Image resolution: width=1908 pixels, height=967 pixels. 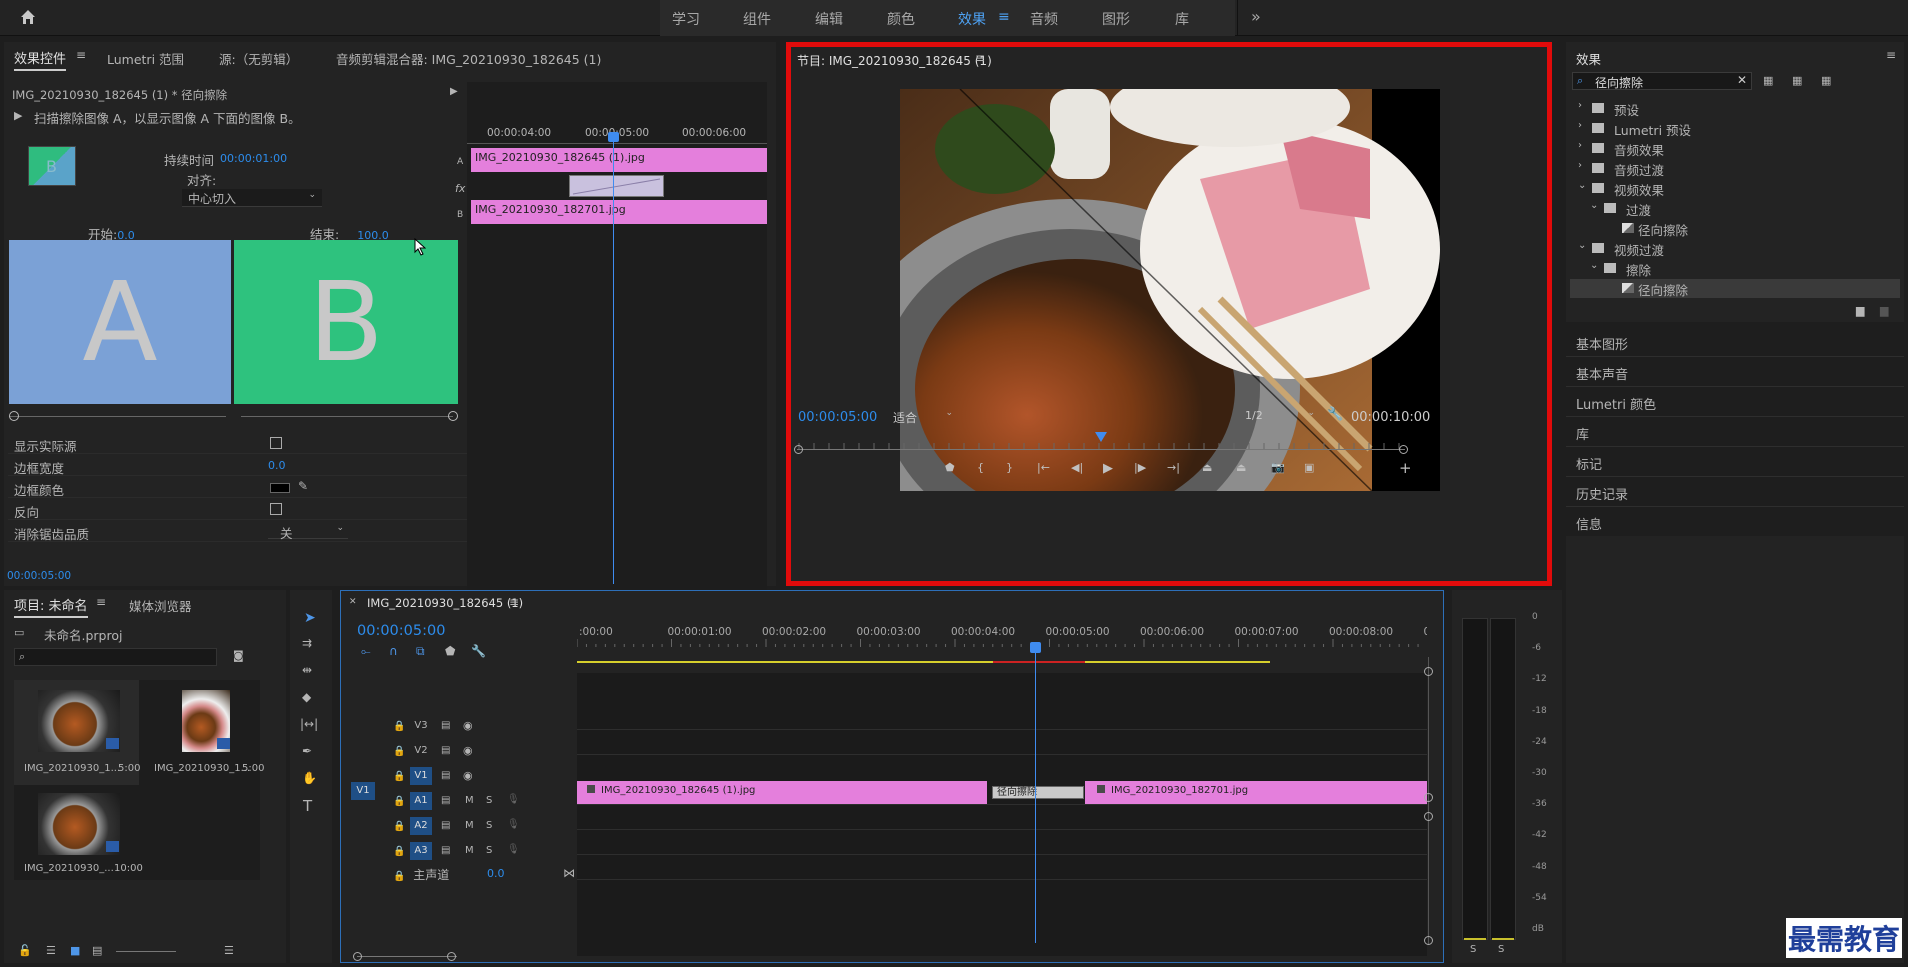 I want to click on linked-selection-icon: ⧉, so click(x=420, y=651).